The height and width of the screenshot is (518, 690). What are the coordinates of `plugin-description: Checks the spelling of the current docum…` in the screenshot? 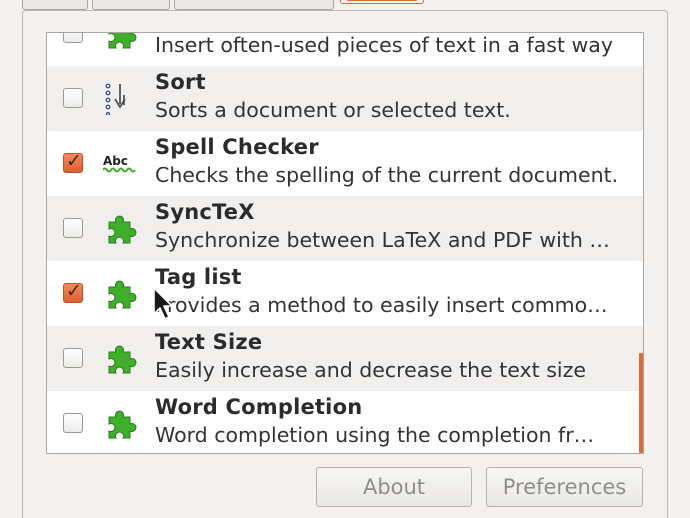 It's located at (387, 175).